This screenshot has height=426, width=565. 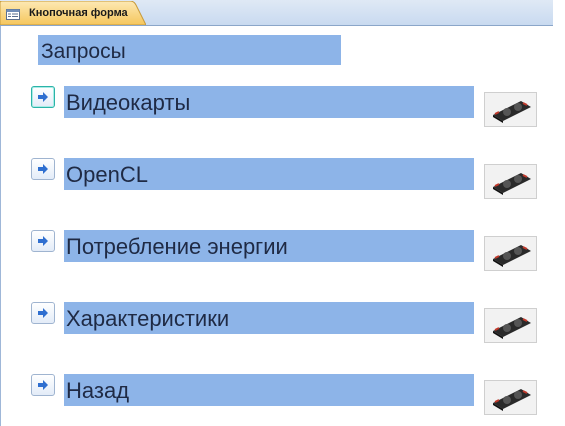 I want to click on form-title-box: Запросы, so click(x=189, y=50).